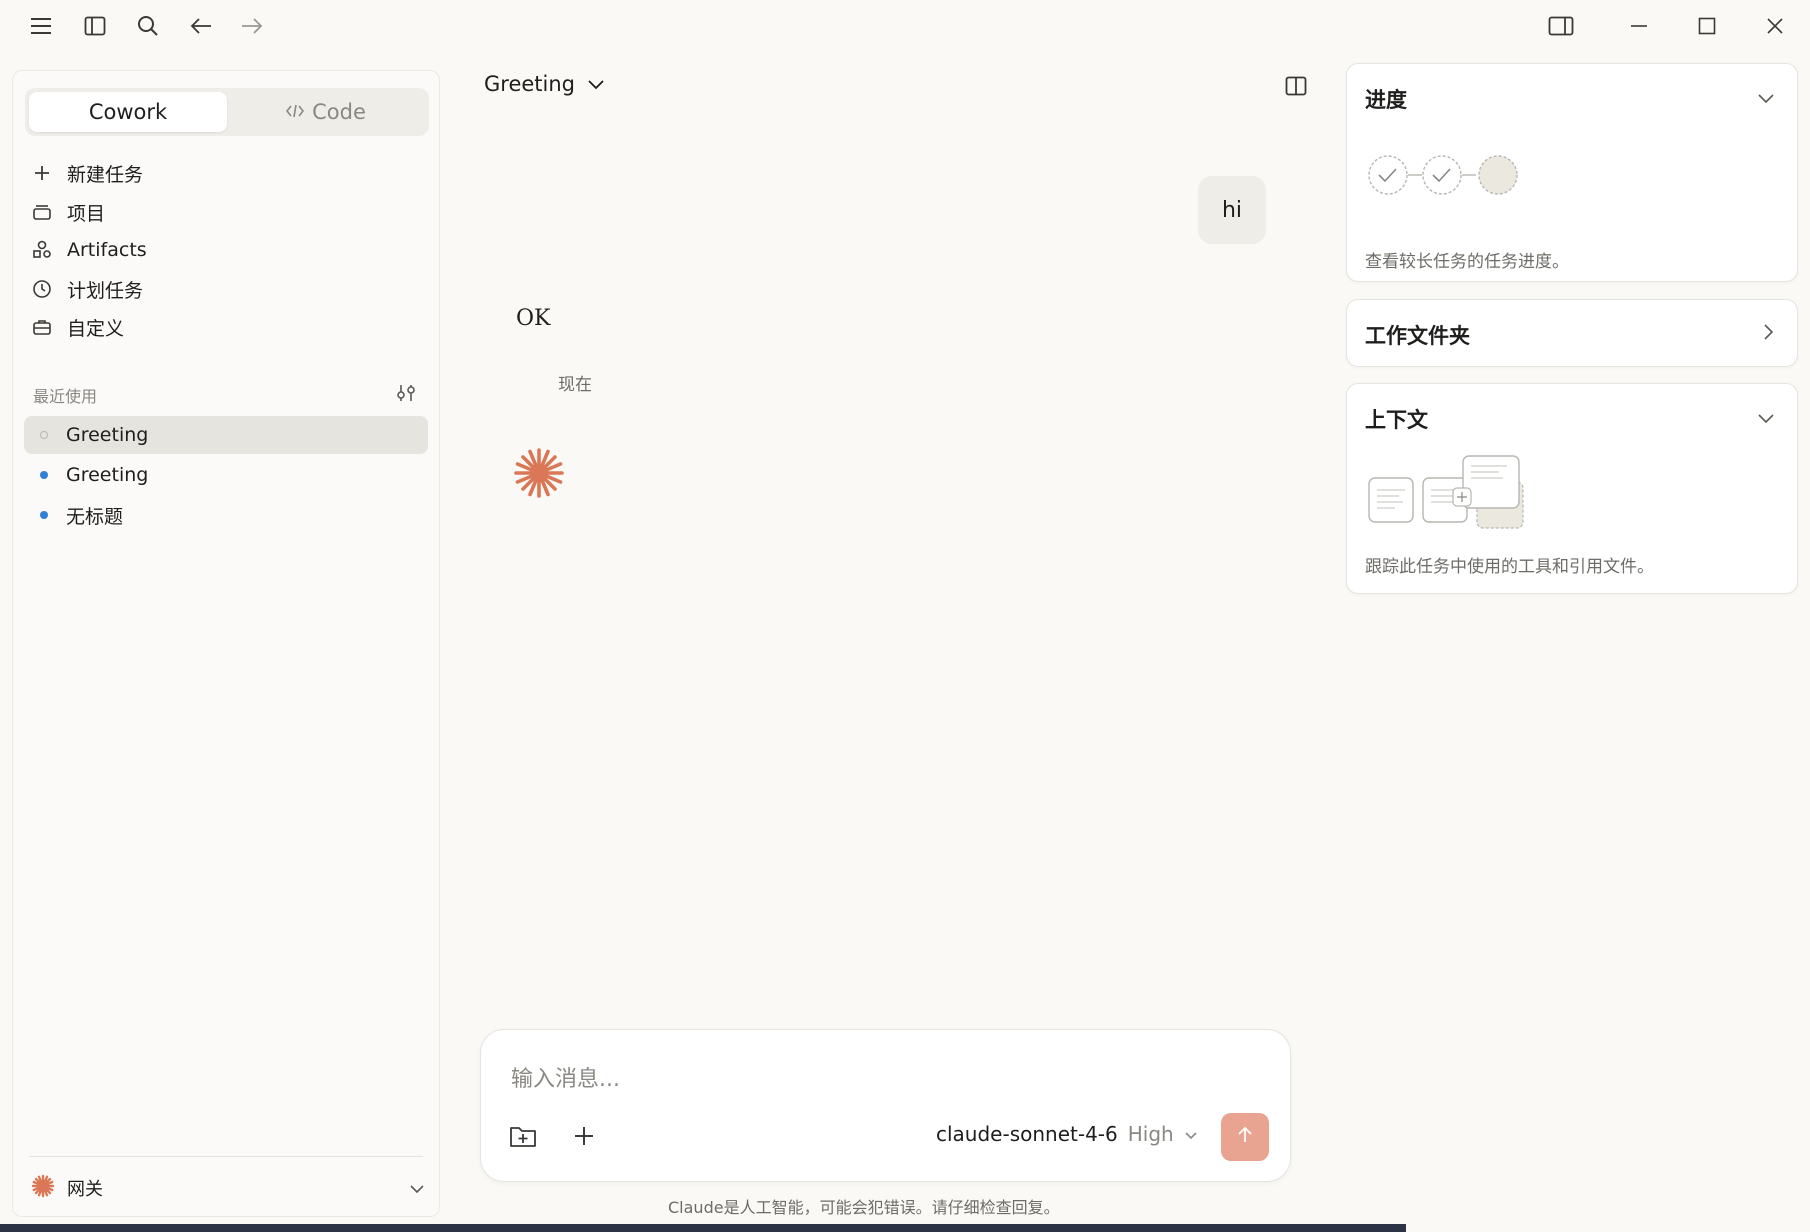  I want to click on filter-sliders-icon, so click(406, 395).